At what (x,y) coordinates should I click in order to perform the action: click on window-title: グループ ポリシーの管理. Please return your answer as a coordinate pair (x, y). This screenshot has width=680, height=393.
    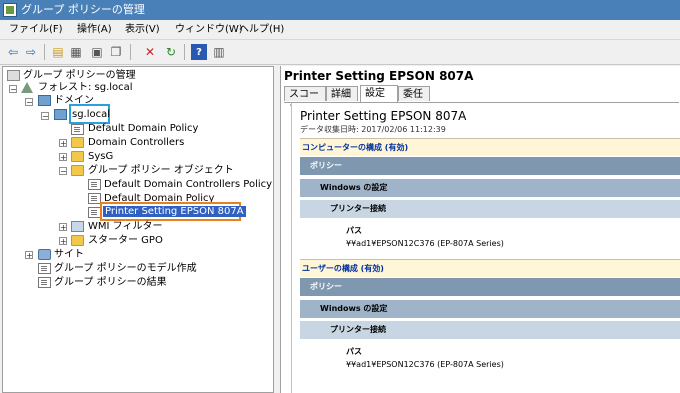
    Looking at the image, I should click on (83, 9).